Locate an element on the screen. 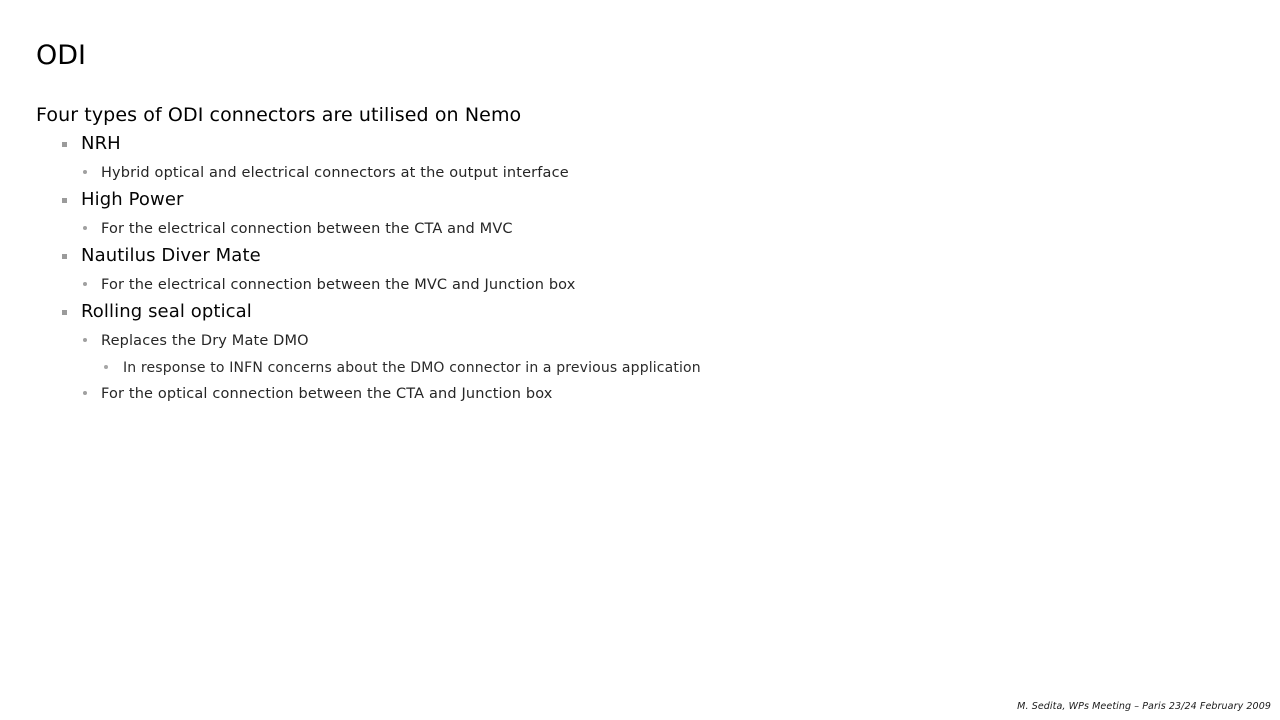 The height and width of the screenshot is (720, 1280). list-item-label: High Power is located at coordinates (132, 199).